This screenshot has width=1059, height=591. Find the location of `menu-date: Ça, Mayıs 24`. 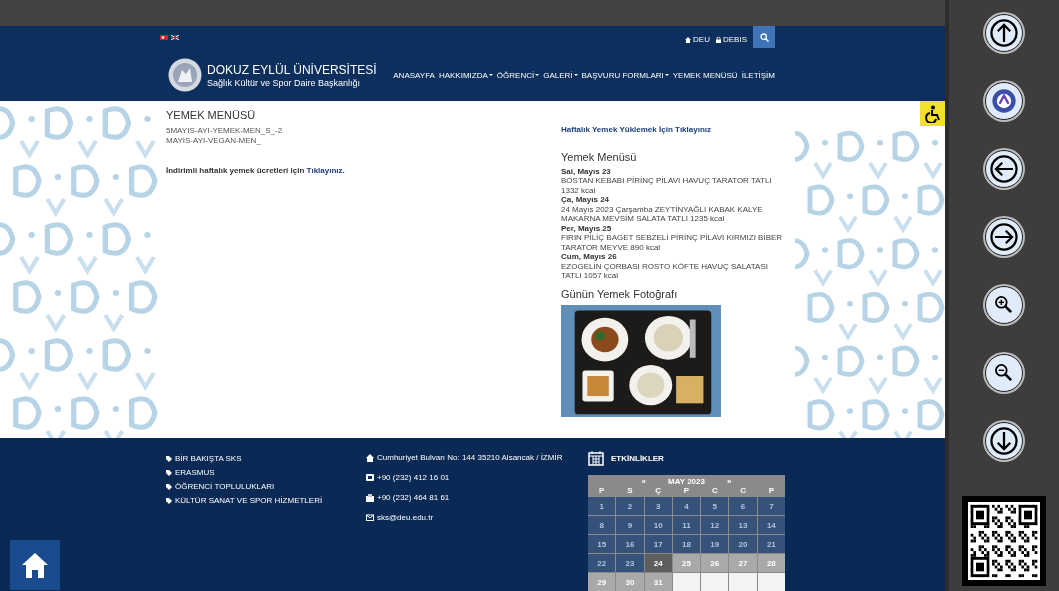

menu-date: Ça, Mayıs 24 is located at coordinates (586, 200).